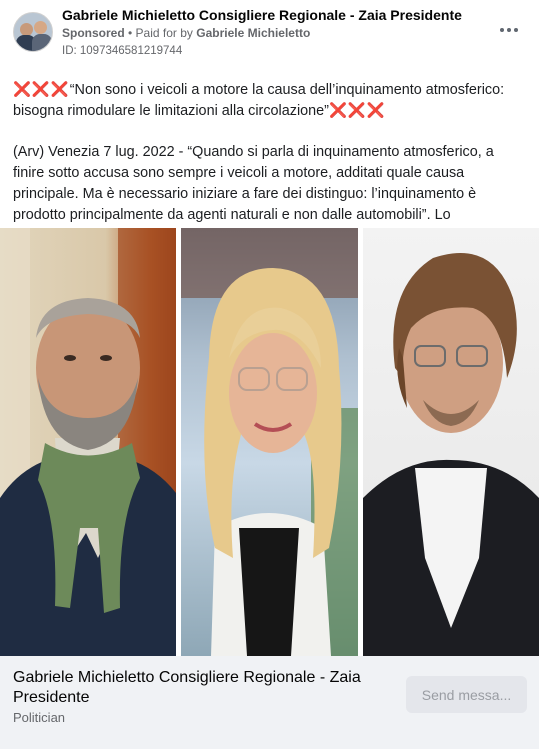 The height and width of the screenshot is (749, 539). Describe the element at coordinates (93, 33) in the screenshot. I see `sponsored-label: Sponsored` at that location.